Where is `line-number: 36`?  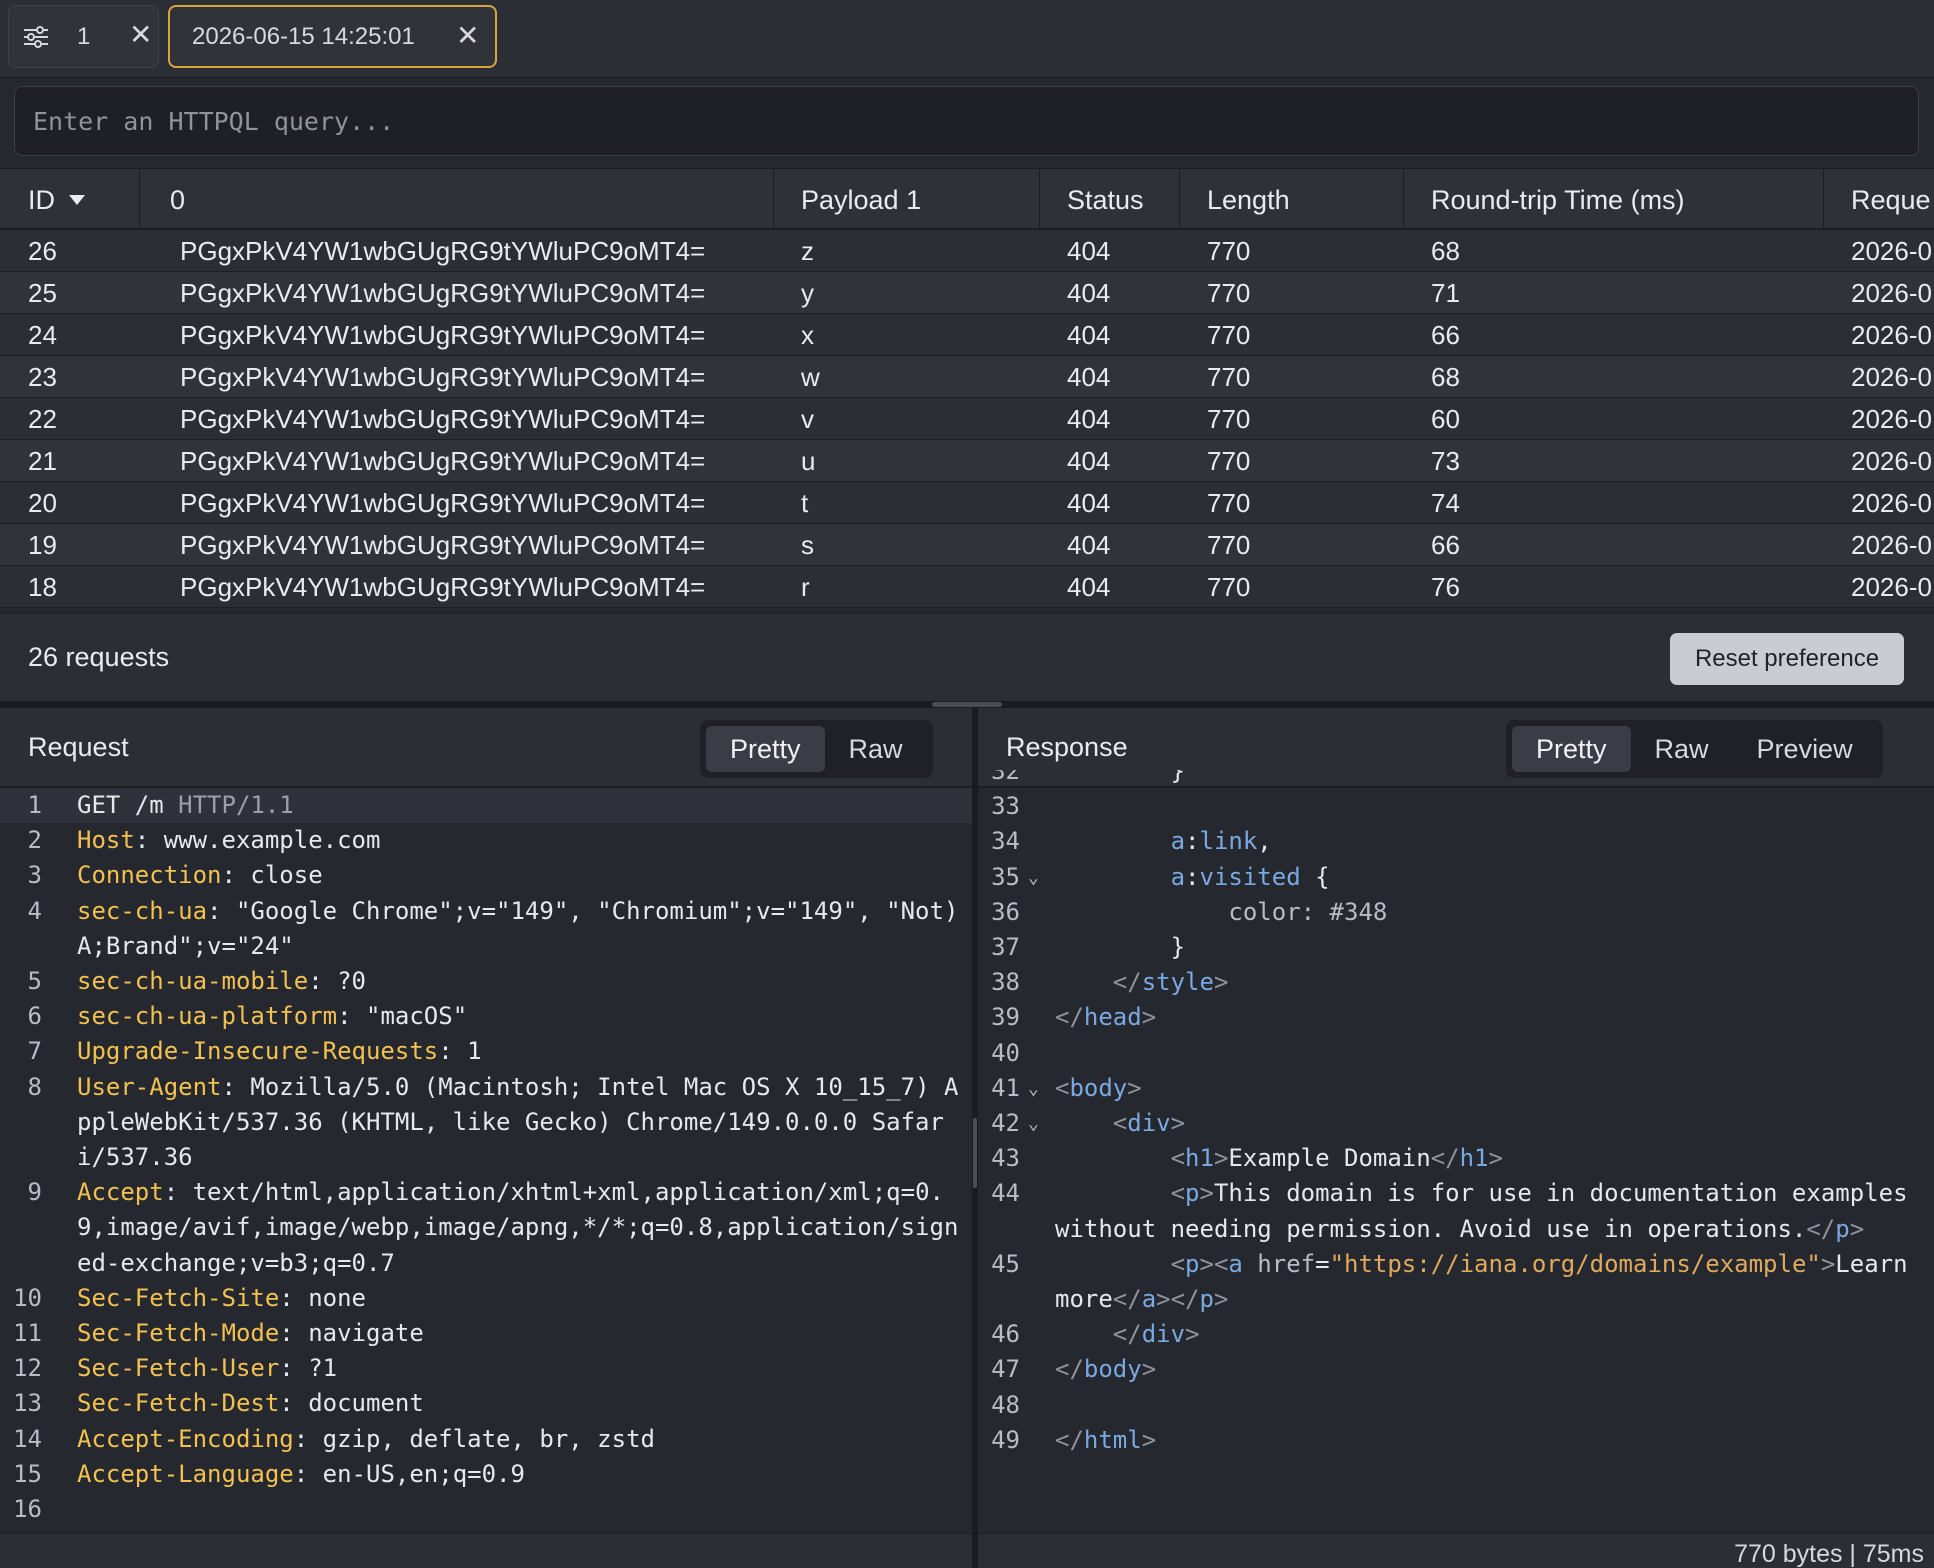 line-number: 36 is located at coordinates (1005, 911).